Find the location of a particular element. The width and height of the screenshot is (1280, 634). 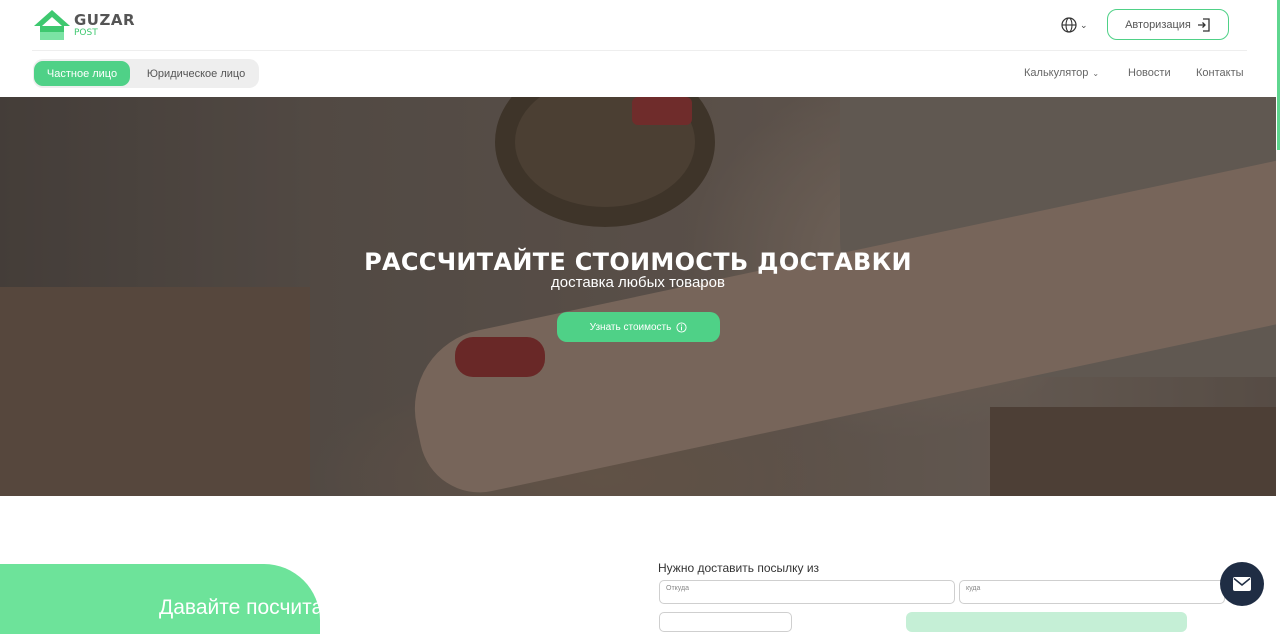

nav-calculator: Калькулятор ⌄ is located at coordinates (1061, 73).